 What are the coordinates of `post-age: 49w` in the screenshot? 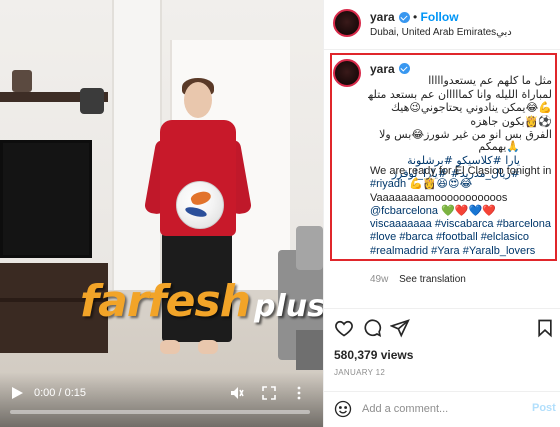 It's located at (379, 279).